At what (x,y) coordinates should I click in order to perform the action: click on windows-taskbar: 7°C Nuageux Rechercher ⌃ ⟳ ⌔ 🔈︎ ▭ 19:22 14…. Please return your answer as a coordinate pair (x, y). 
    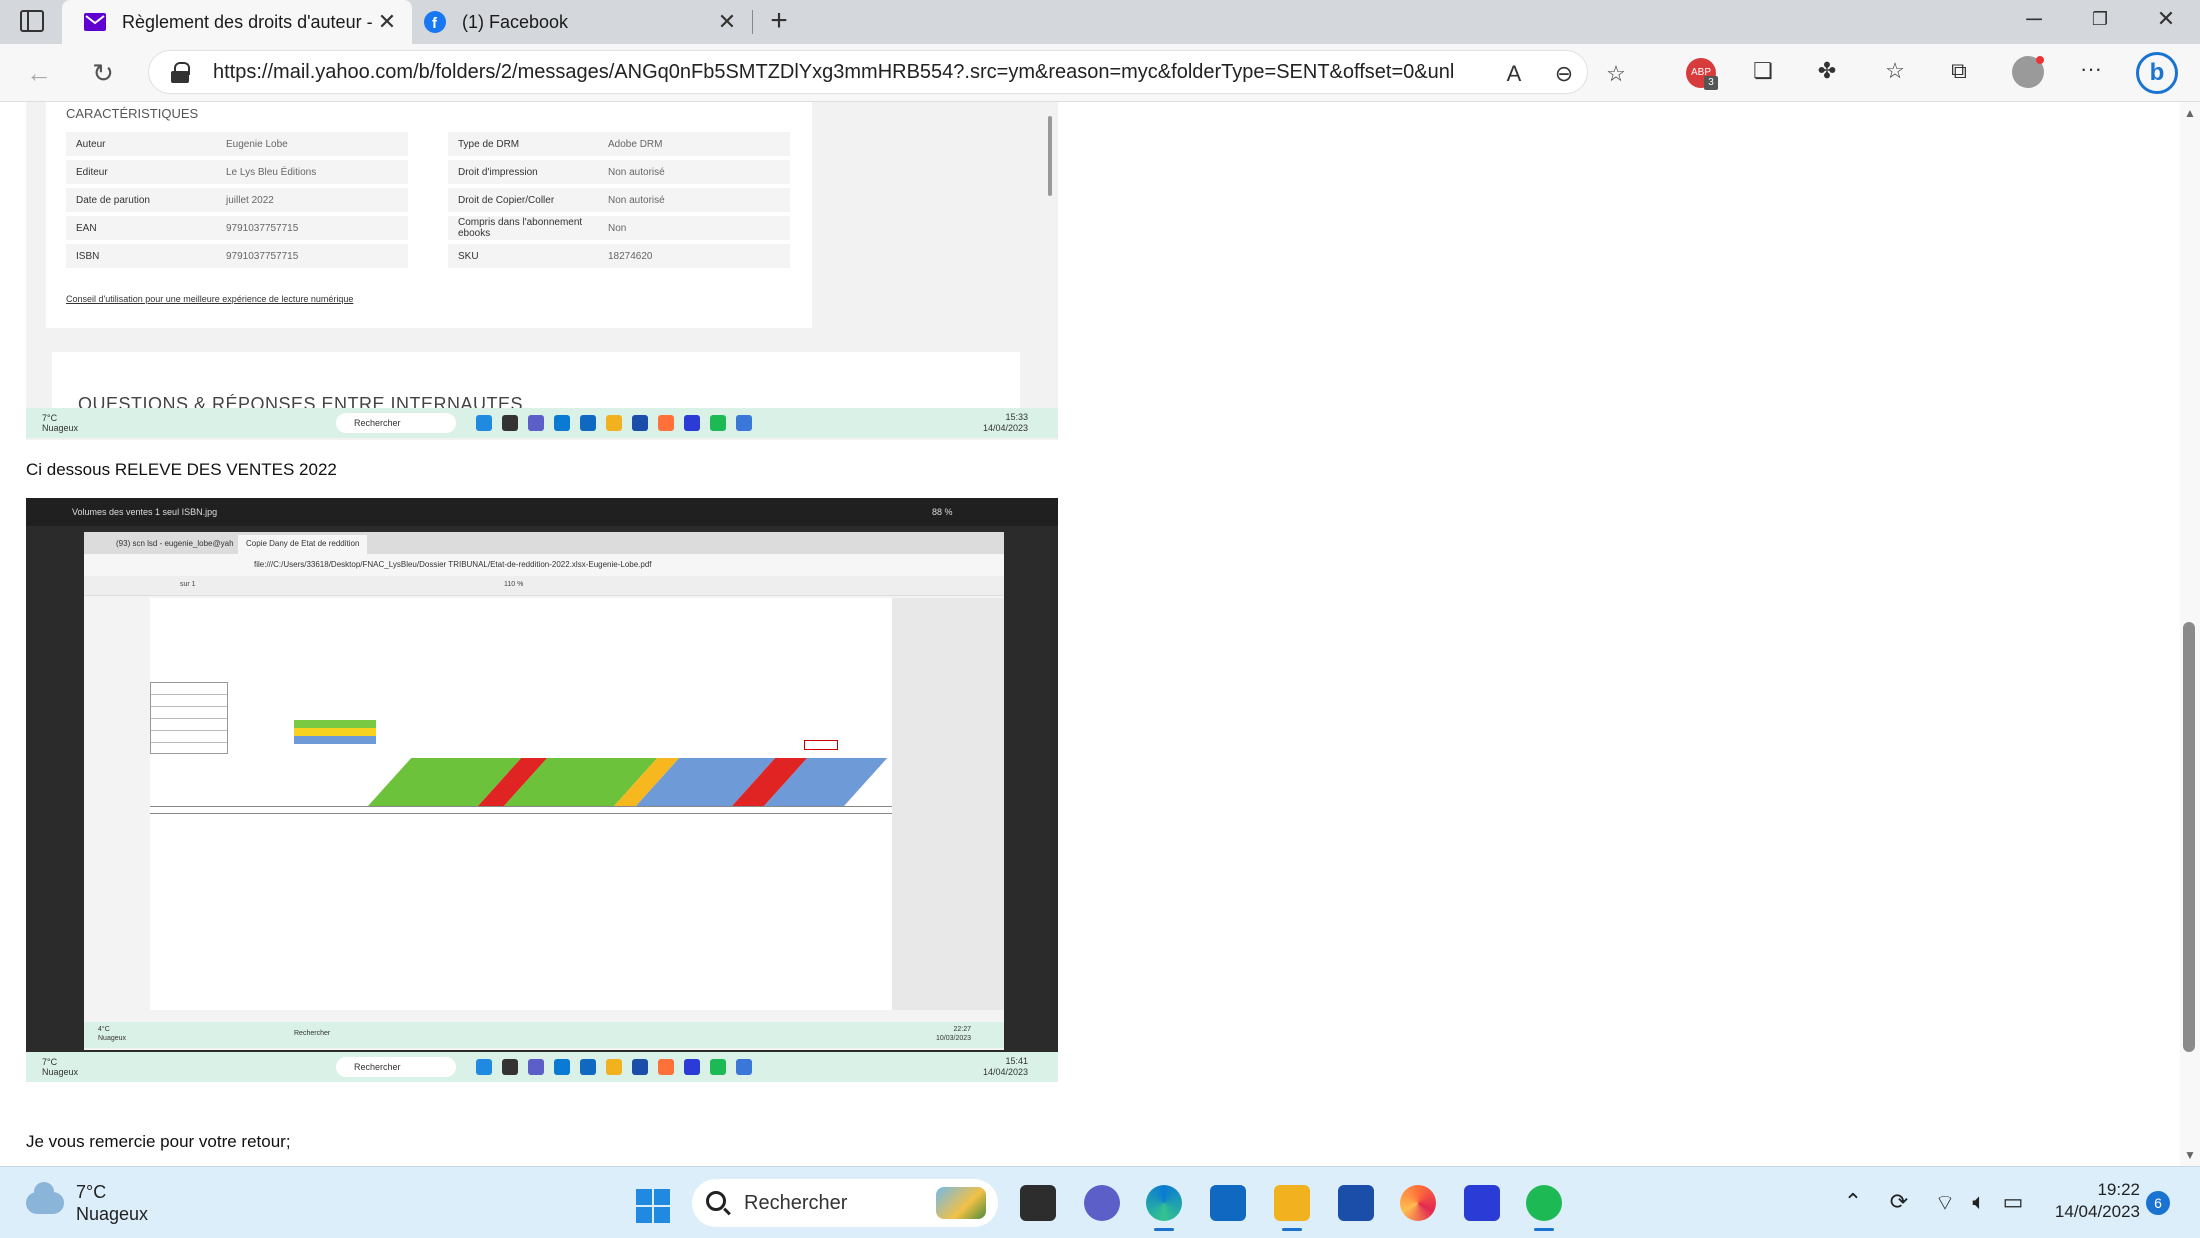
    Looking at the image, I should click on (1100, 1202).